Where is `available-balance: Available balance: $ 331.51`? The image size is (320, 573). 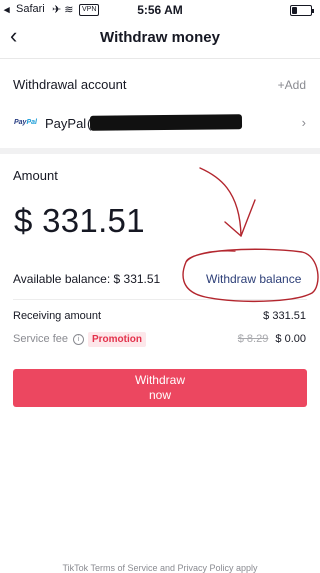 available-balance: Available balance: $ 331.51 is located at coordinates (87, 279).